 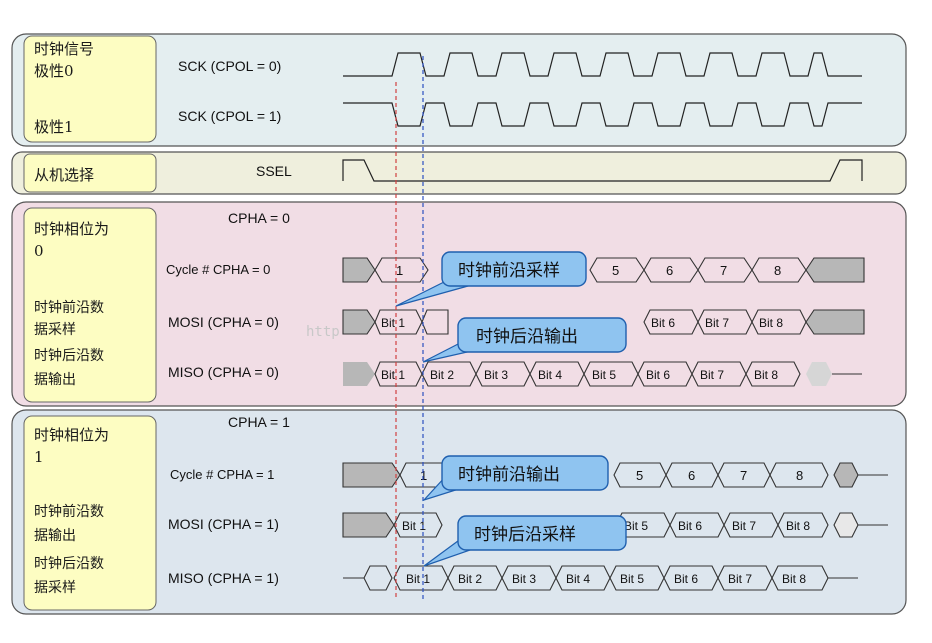 I want to click on label-slave-select: 从机选择, so click(x=64, y=175).